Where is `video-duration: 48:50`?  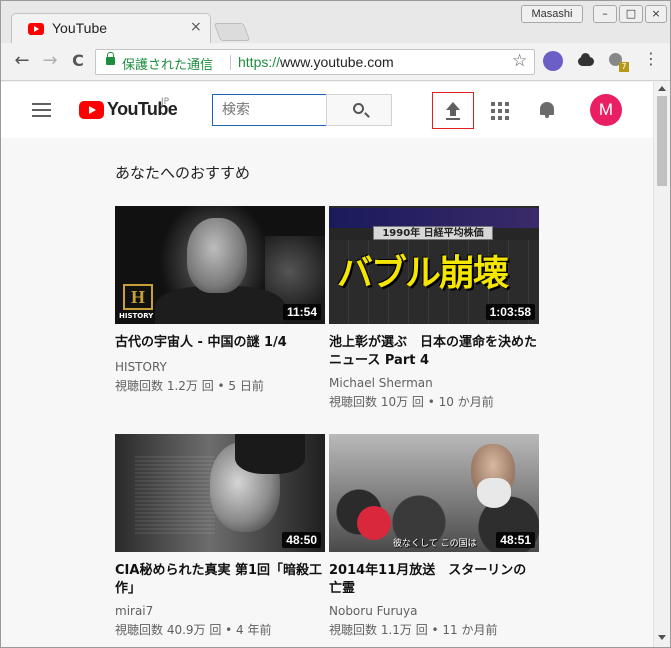
video-duration: 48:50 is located at coordinates (301, 540).